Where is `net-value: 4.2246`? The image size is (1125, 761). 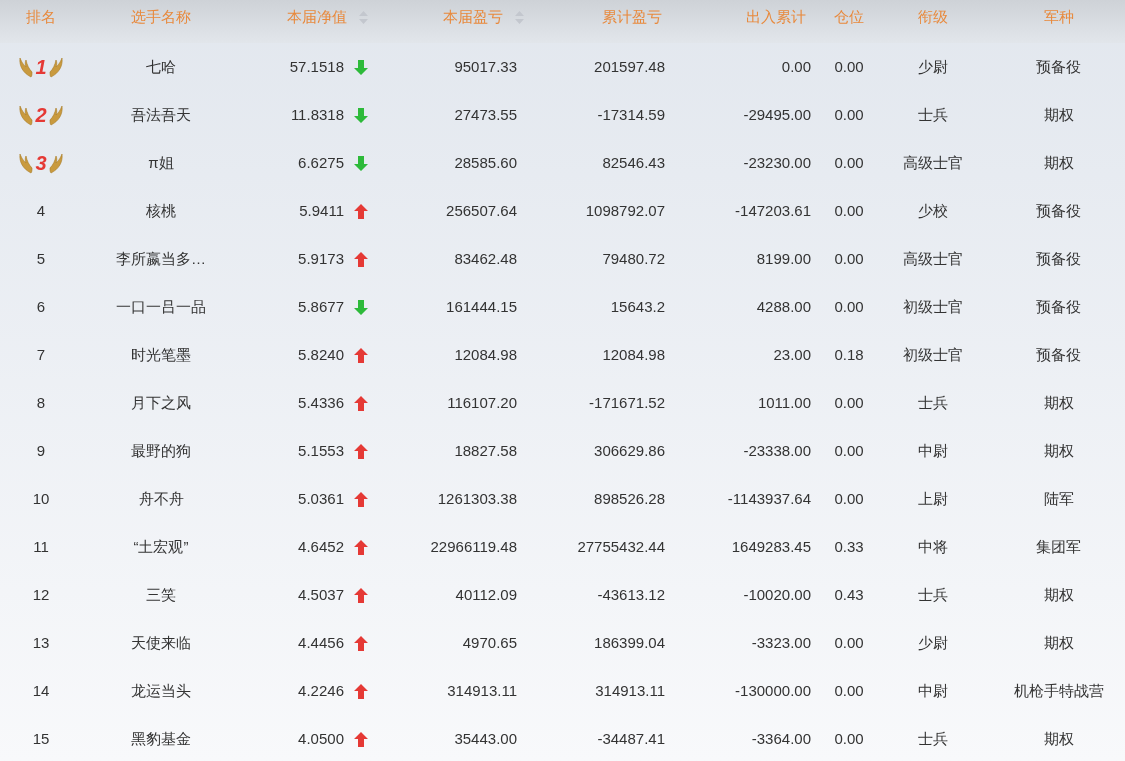
net-value: 4.2246 is located at coordinates (321, 690).